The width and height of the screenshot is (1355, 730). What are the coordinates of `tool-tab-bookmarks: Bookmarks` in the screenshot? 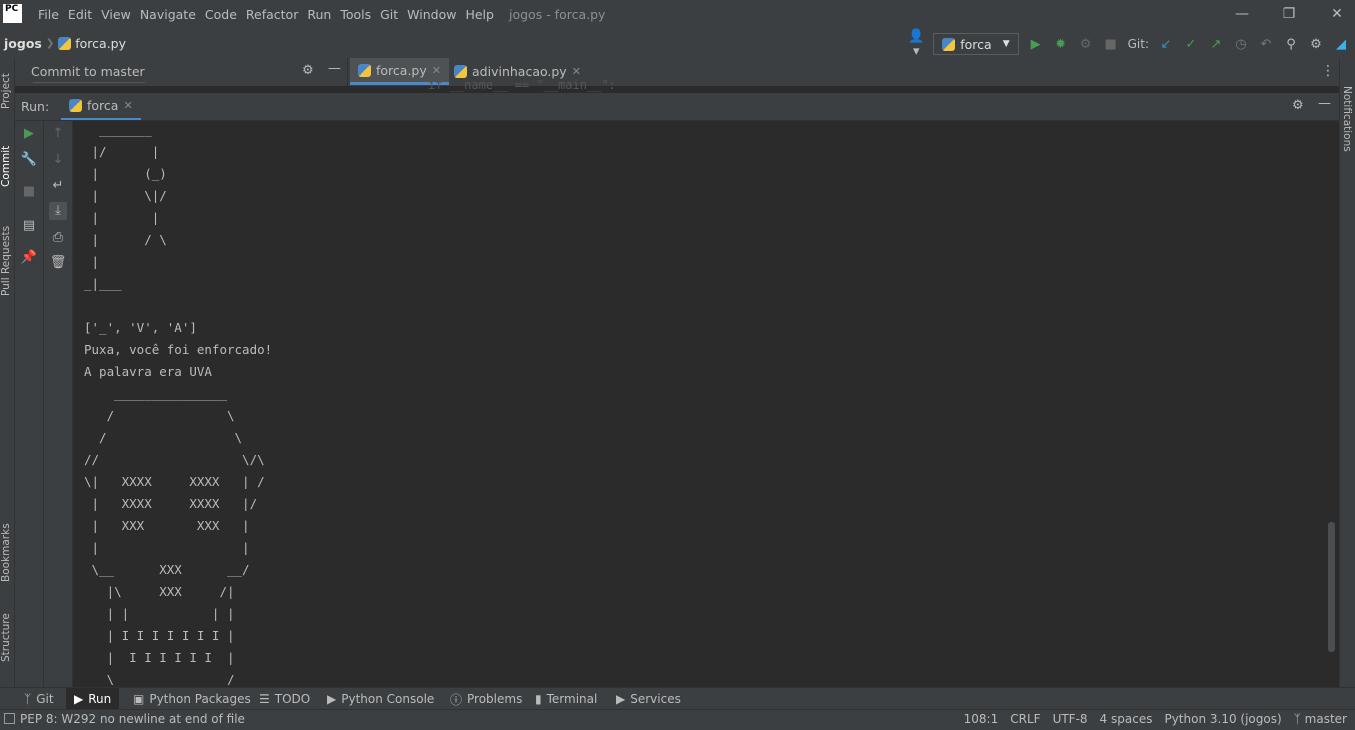 It's located at (7, 553).